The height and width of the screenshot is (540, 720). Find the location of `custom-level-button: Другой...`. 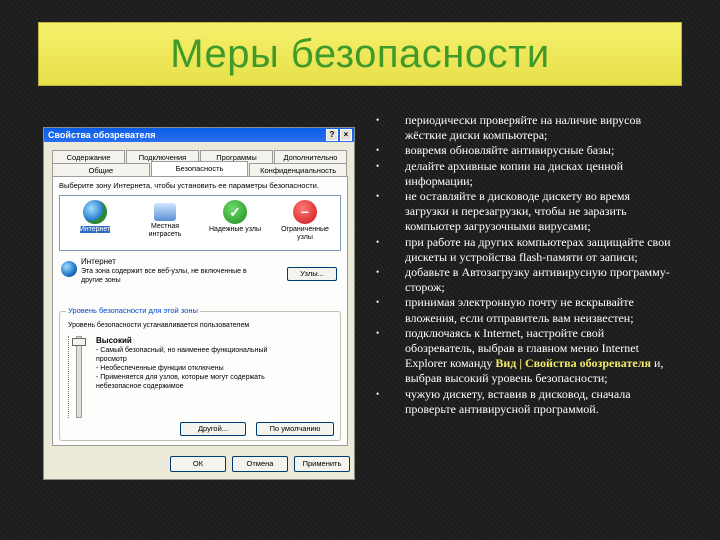

custom-level-button: Другой... is located at coordinates (213, 429).